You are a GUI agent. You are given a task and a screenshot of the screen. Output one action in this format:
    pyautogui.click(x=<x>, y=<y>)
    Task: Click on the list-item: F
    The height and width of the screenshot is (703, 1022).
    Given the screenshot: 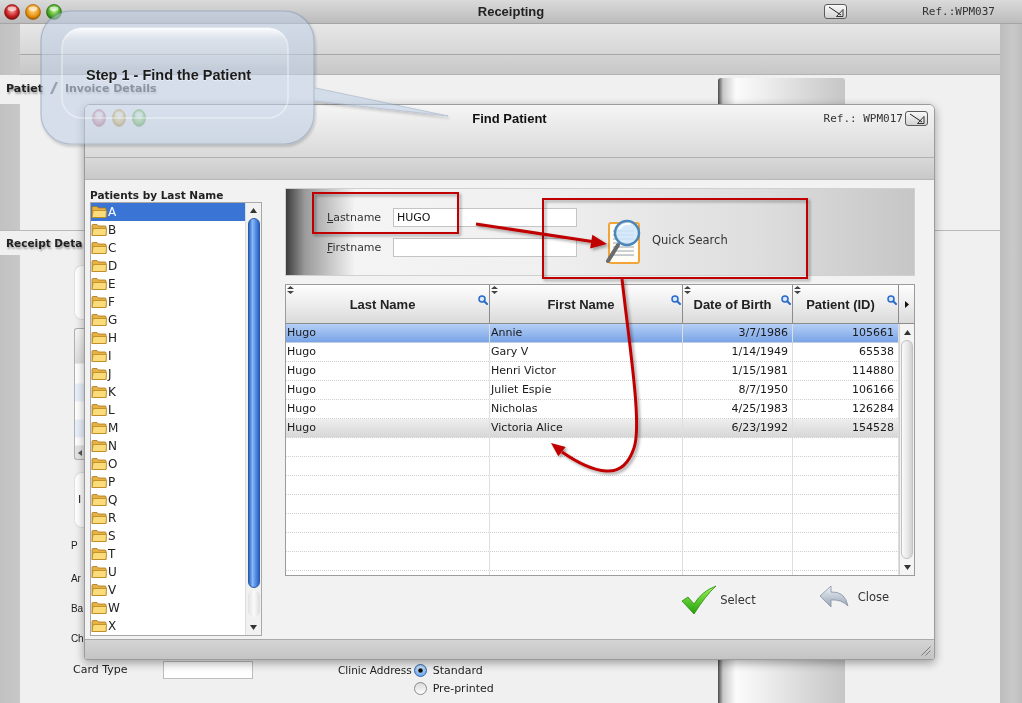 What is the action you would take?
    pyautogui.click(x=168, y=302)
    